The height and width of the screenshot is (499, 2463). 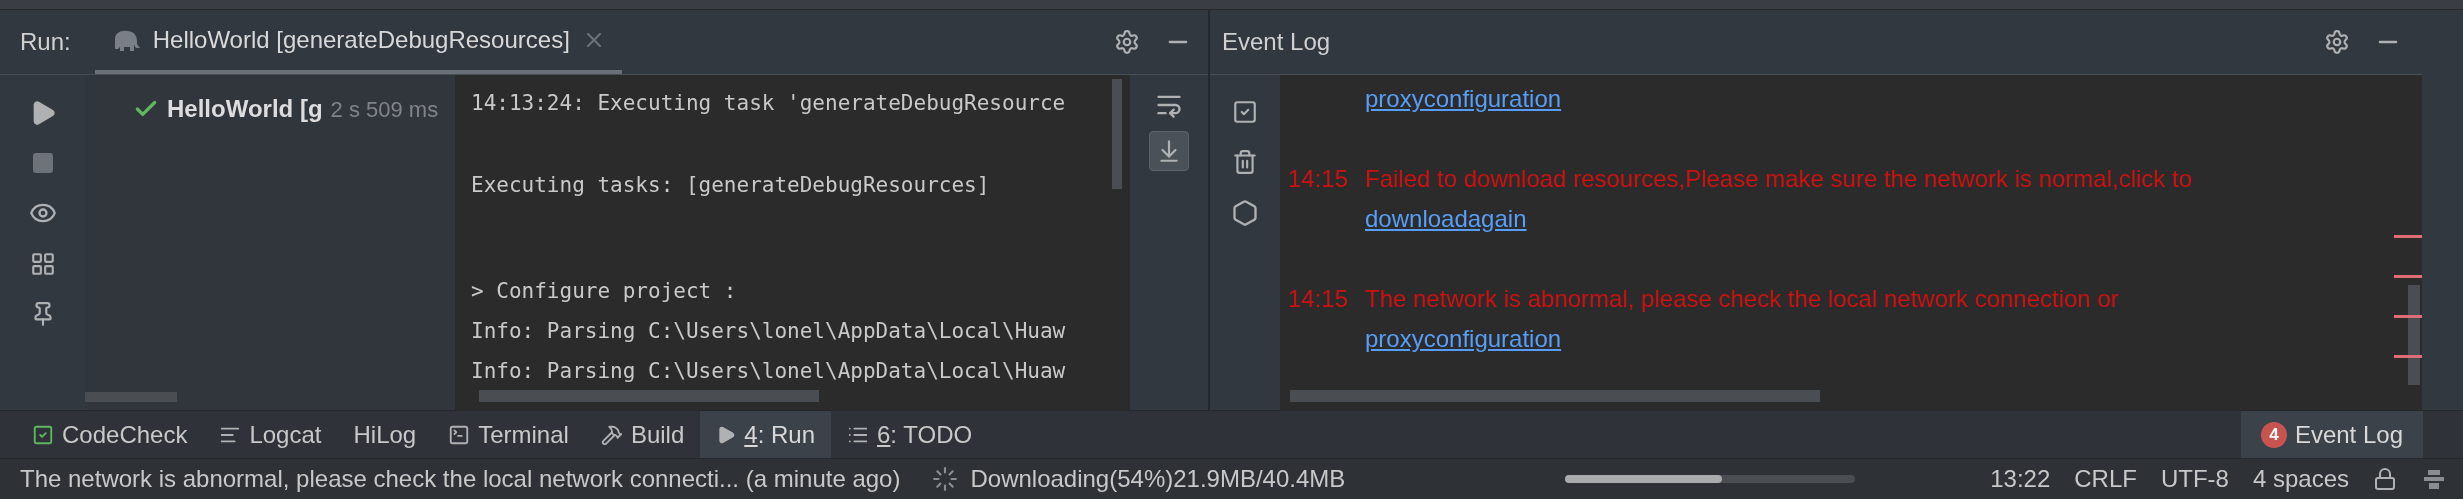 I want to click on check-icon, so click(x=43, y=434).